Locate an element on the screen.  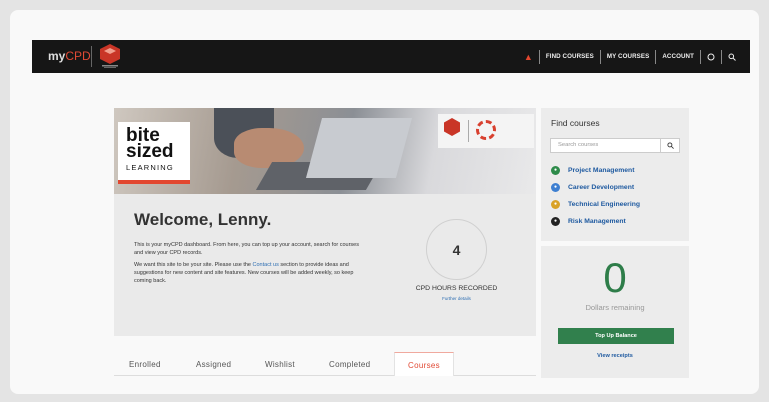
view-receipts-link: View receipts is located at coordinates (615, 356).